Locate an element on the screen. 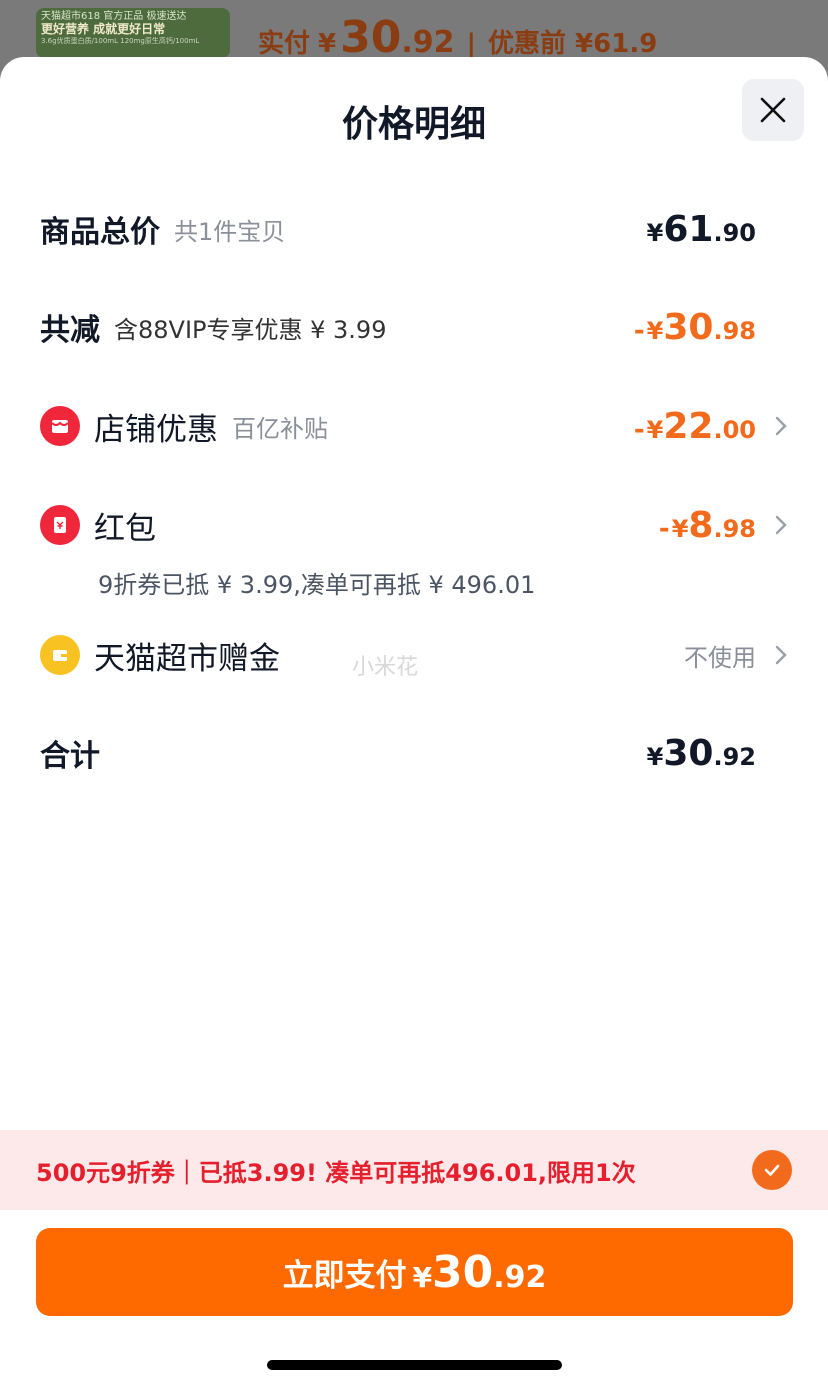  coupon-promo-bar: 500元9折券｜已抵3.99! 凑单可再抵496.01,限用1次 is located at coordinates (414, 1170).